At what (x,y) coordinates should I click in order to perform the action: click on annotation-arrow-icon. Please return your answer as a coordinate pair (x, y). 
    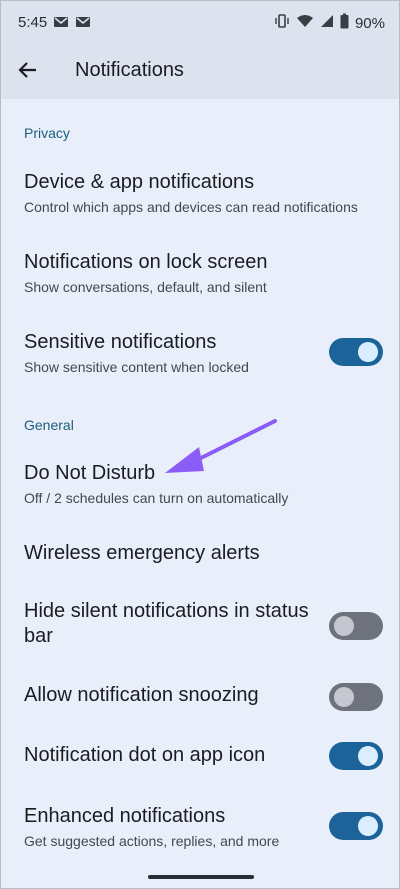
    Looking at the image, I should click on (221, 446).